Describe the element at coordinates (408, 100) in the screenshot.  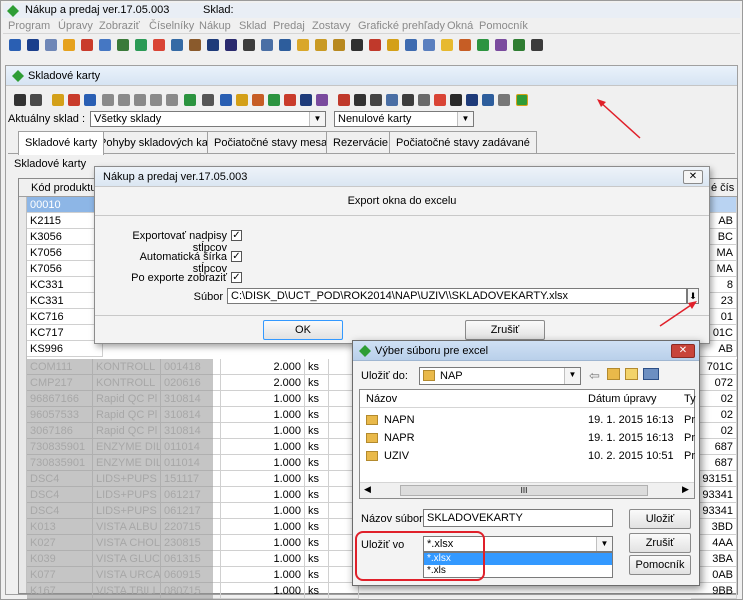
I see `columns-icon` at that location.